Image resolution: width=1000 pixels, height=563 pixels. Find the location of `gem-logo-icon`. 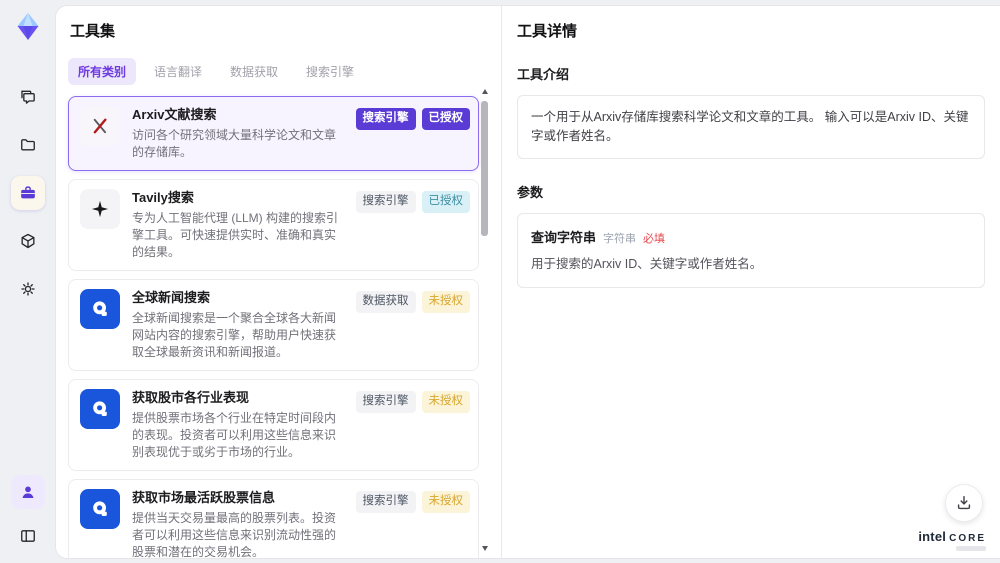

gem-logo-icon is located at coordinates (27, 26).